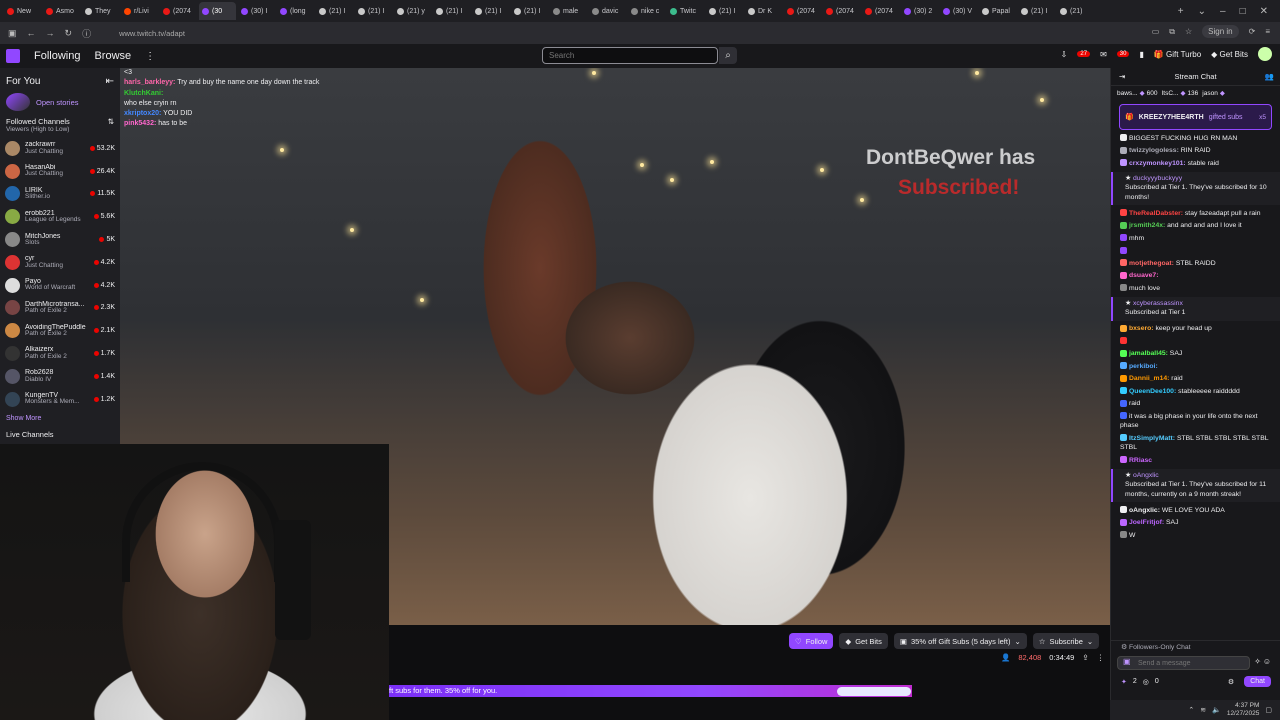  What do you see at coordinates (1243, 710) in the screenshot?
I see `clock: 4:37 PM 12/27/2025` at bounding box center [1243, 710].